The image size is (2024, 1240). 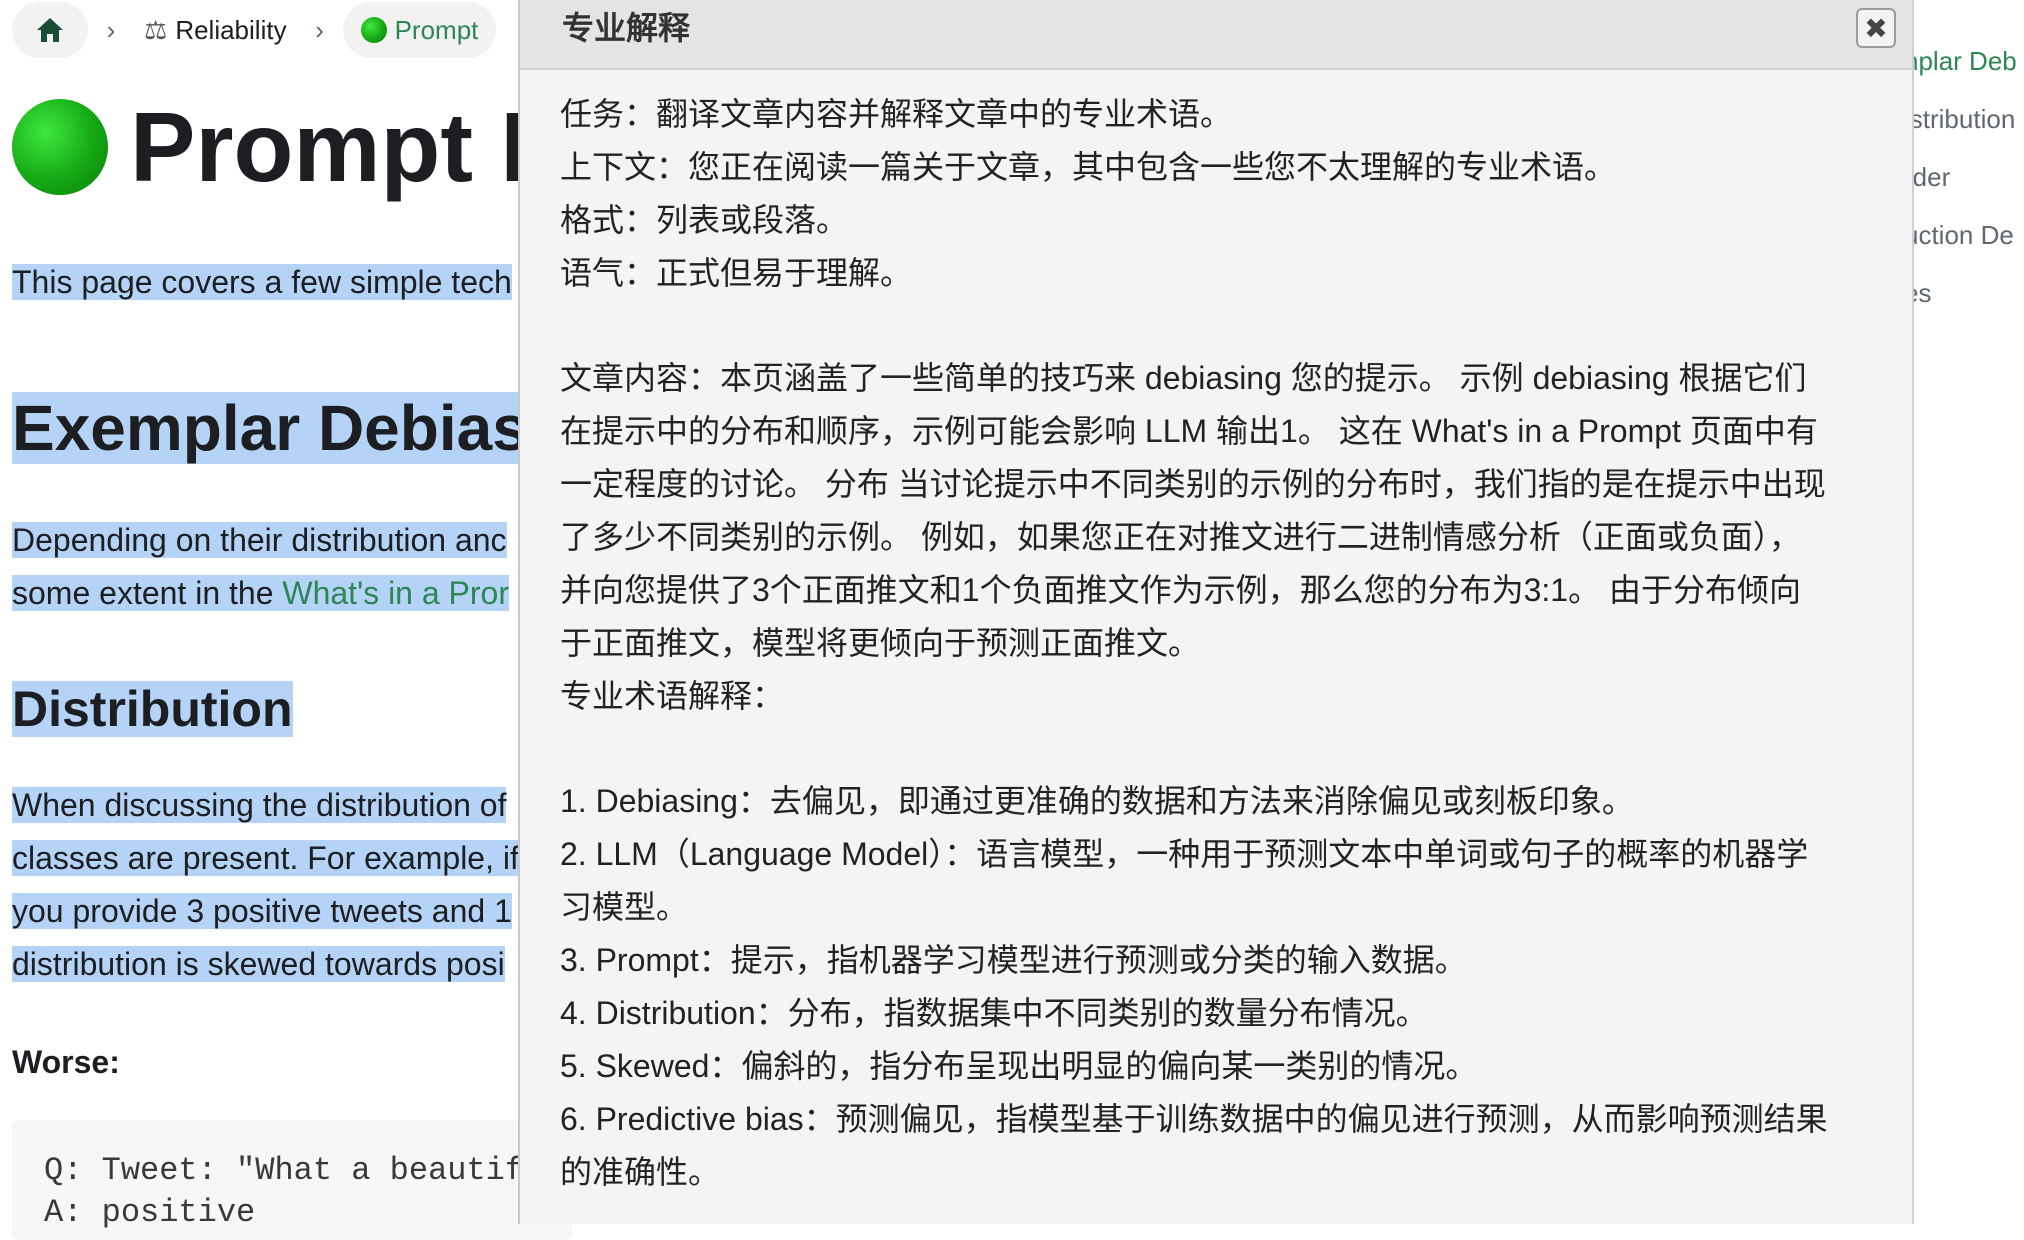 What do you see at coordinates (896, 114) in the screenshot?
I see `task-line: 任务：翻译文章内容并解释文章中的专业术语。` at bounding box center [896, 114].